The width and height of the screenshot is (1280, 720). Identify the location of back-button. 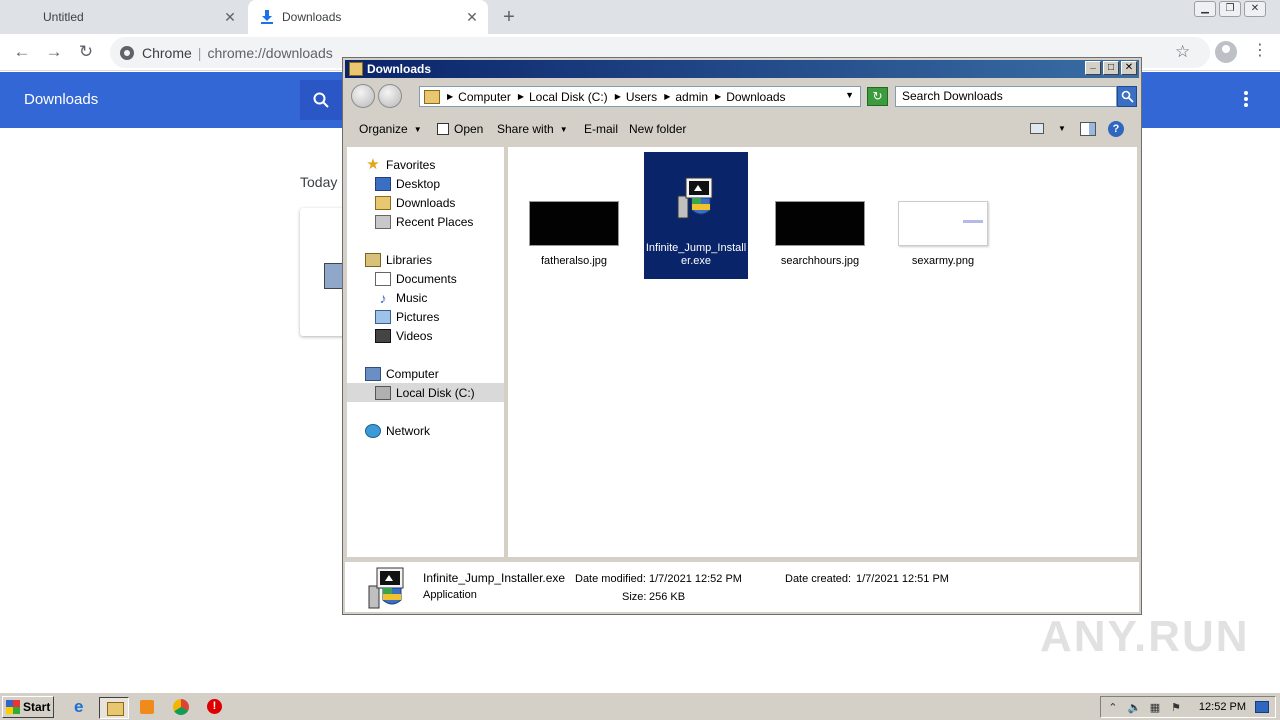
(363, 96).